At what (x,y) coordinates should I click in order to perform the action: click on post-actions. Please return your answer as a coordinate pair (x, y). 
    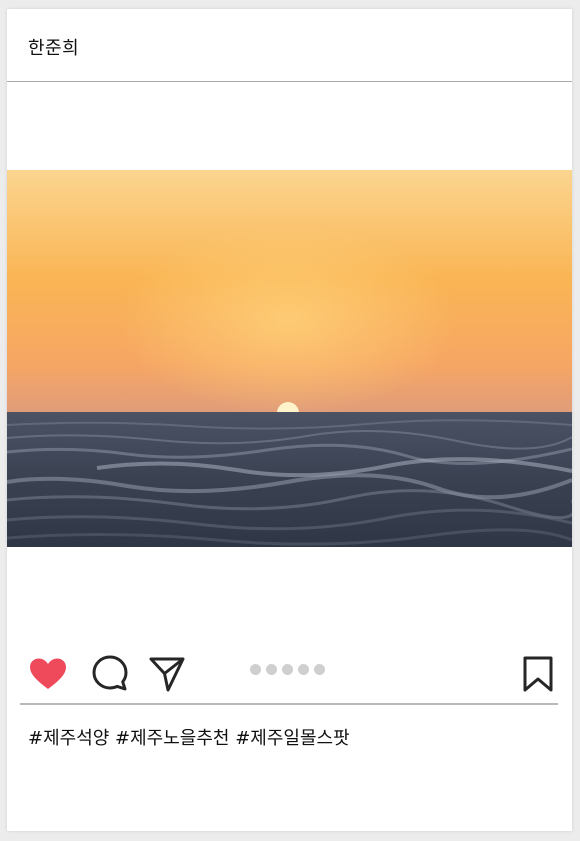
    Looking at the image, I should click on (289, 673).